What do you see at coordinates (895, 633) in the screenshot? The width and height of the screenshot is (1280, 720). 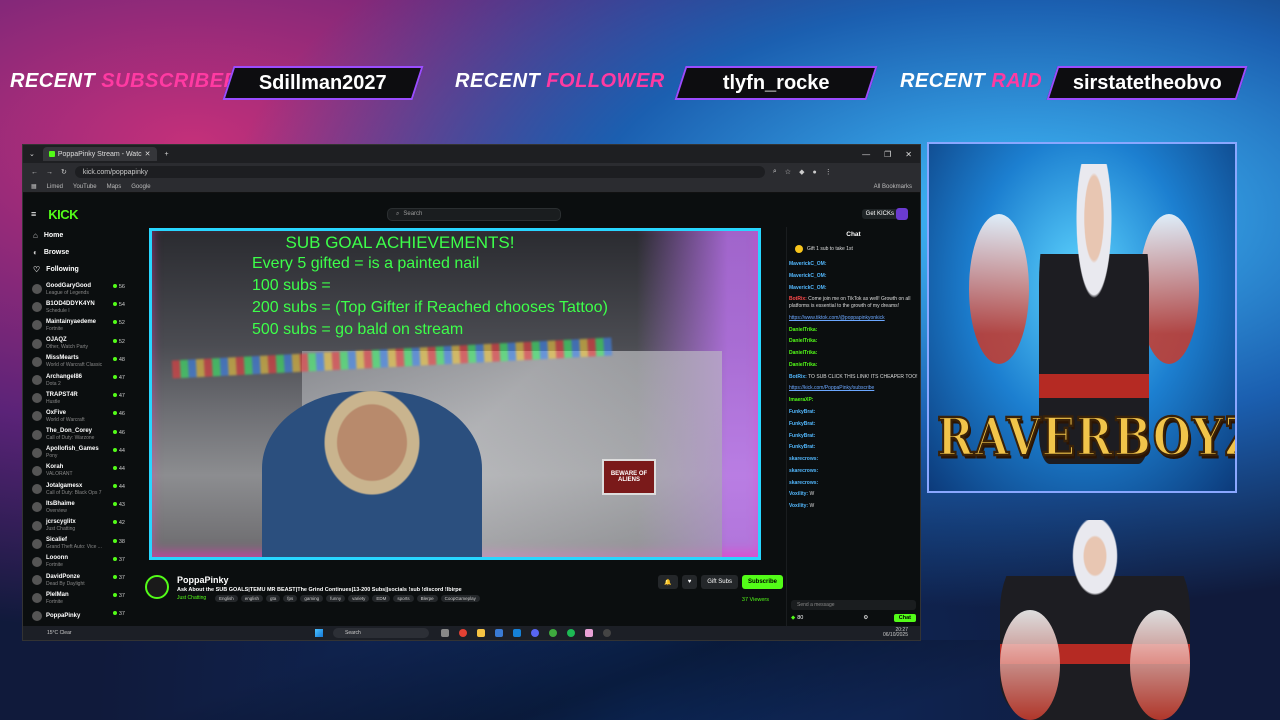 I see `system-clock: 20:27 06/10/2025` at bounding box center [895, 633].